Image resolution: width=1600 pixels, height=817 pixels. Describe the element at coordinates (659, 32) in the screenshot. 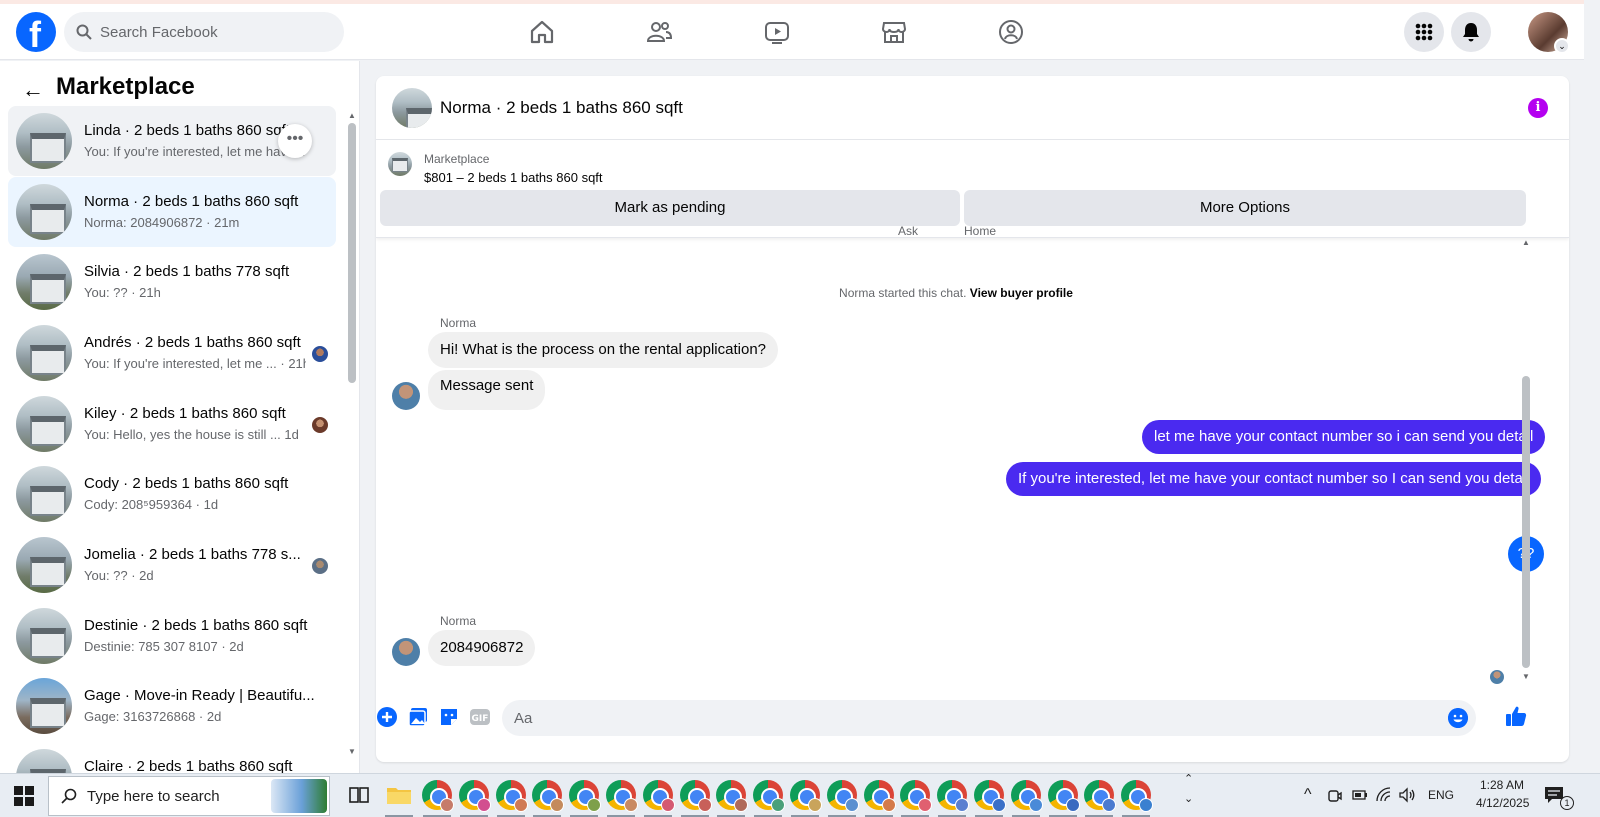

I see `friends-icon` at that location.